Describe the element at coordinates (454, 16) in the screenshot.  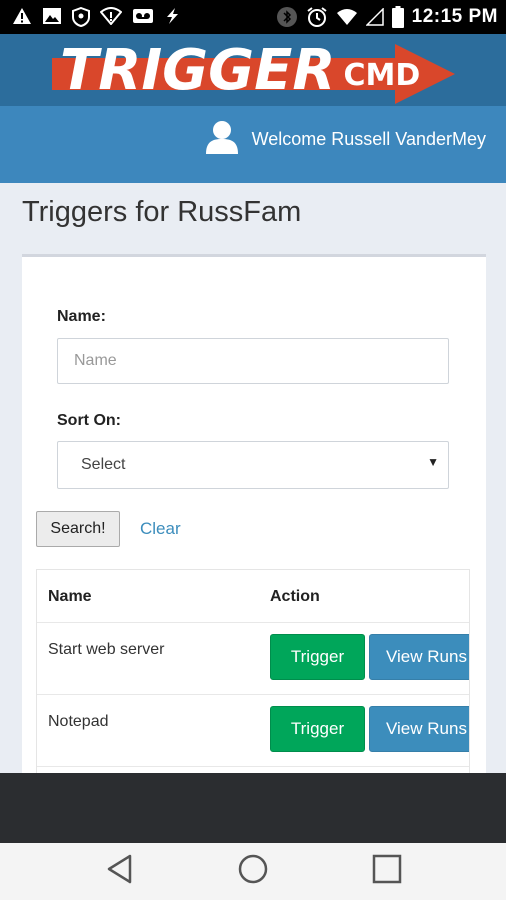
I see `status-time: 12:15 PM` at that location.